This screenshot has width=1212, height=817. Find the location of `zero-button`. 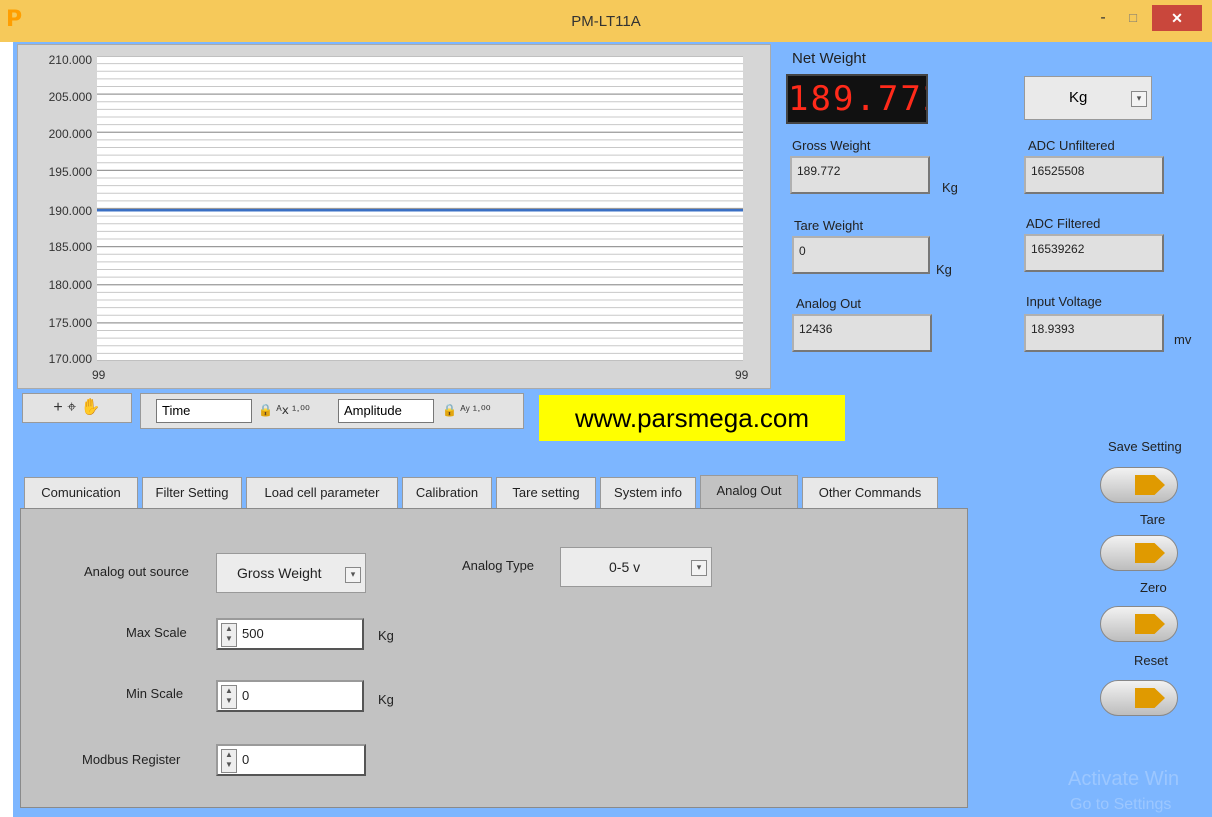

zero-button is located at coordinates (1139, 624).